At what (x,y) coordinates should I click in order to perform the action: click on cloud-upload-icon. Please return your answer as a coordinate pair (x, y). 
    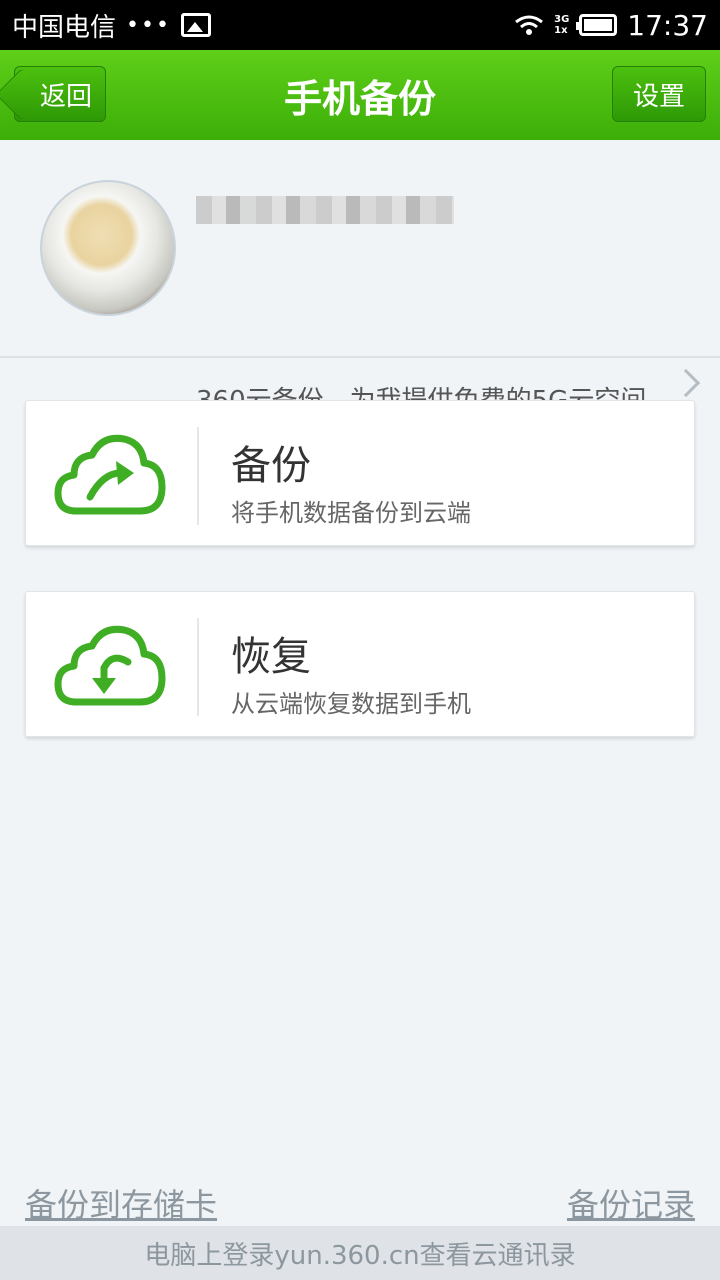
    Looking at the image, I should click on (110, 474).